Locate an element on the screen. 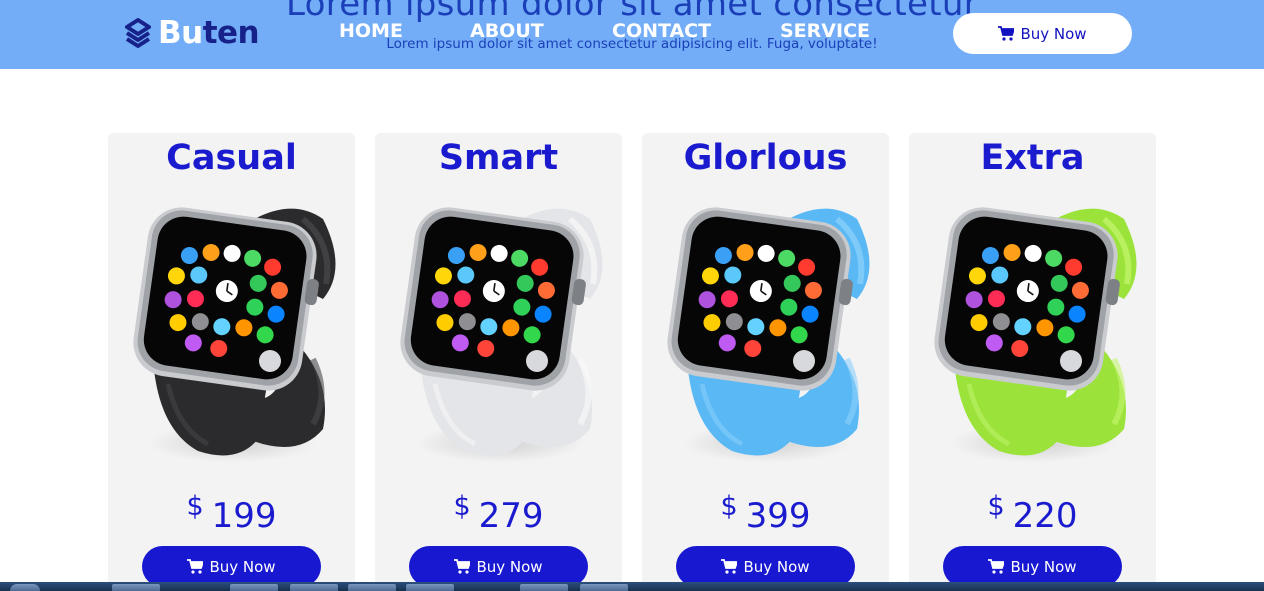  nav-contact: CONTACT is located at coordinates (661, 31).